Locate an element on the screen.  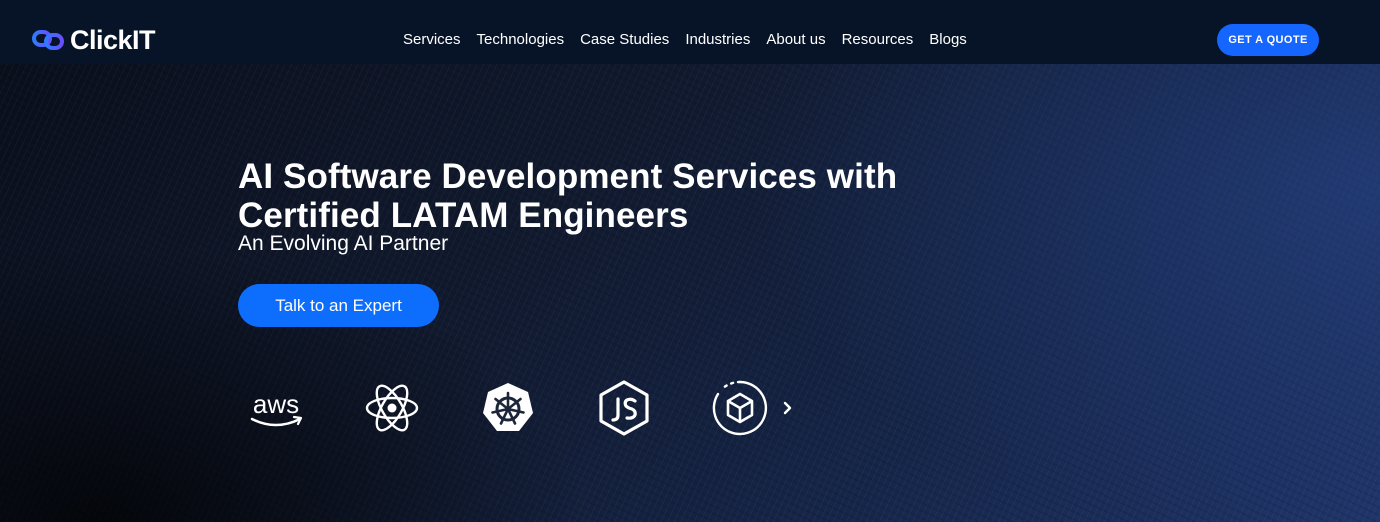
get-a-quote-button: GET A QUOTE is located at coordinates (1268, 40).